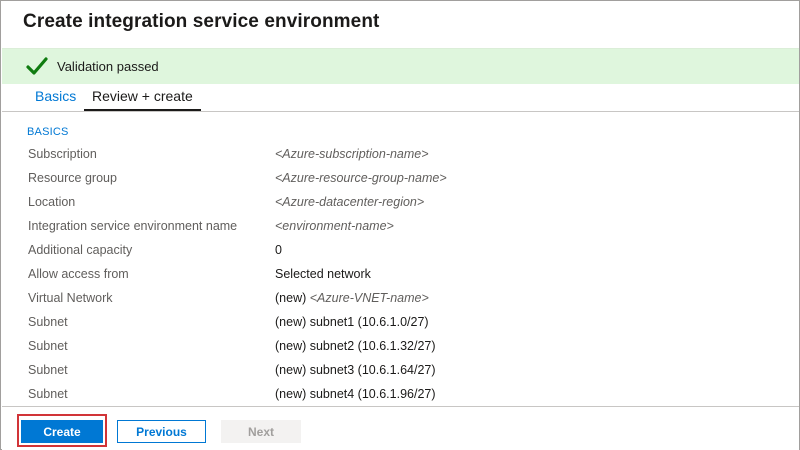 This screenshot has width=800, height=450. I want to click on validation-banner: Validation passed, so click(400, 66).